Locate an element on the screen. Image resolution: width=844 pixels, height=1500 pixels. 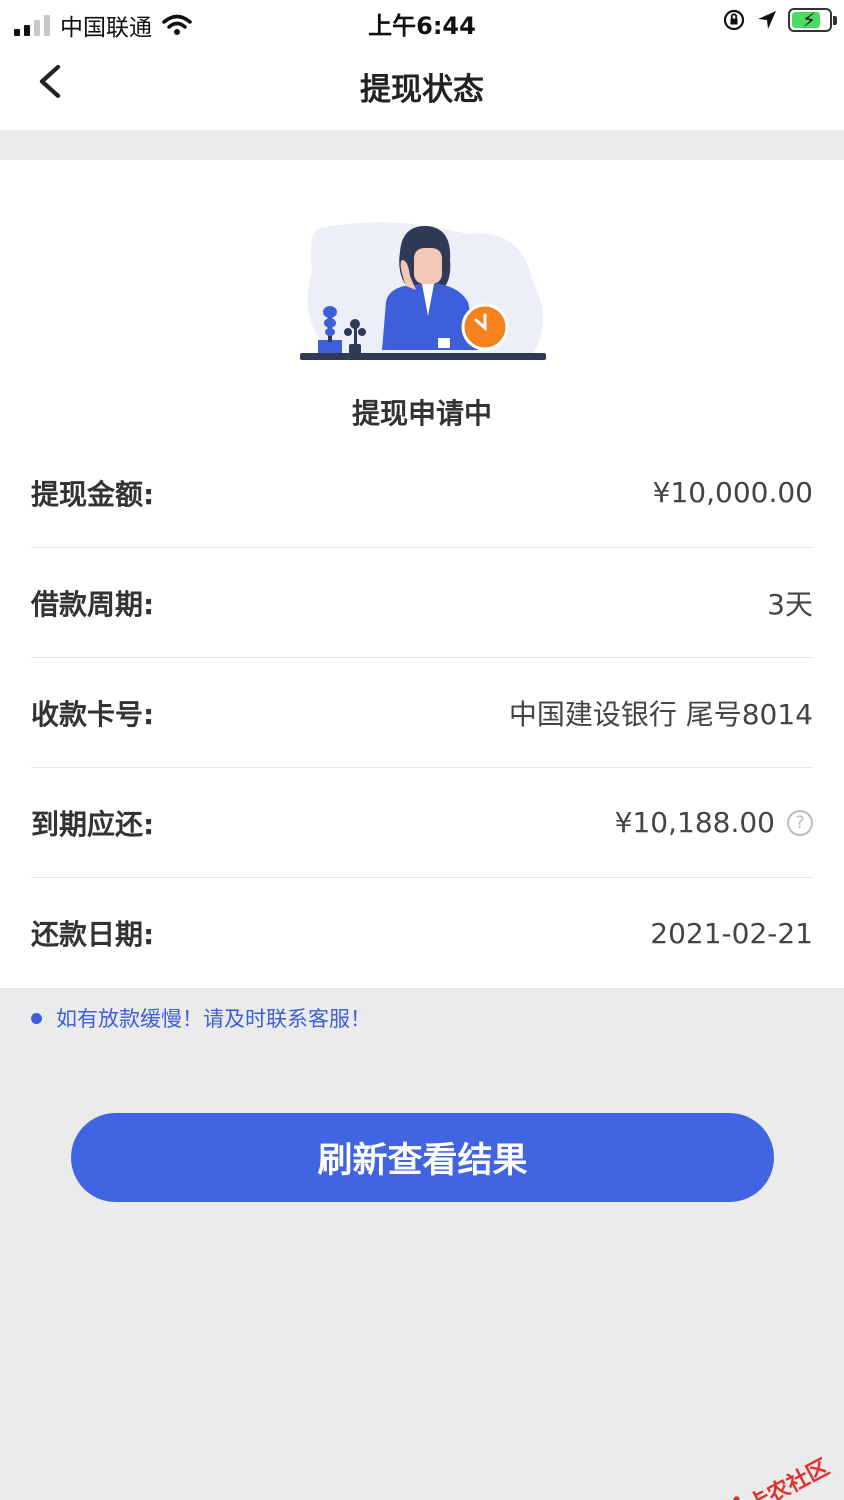
detail-value: 3天 is located at coordinates (790, 604).